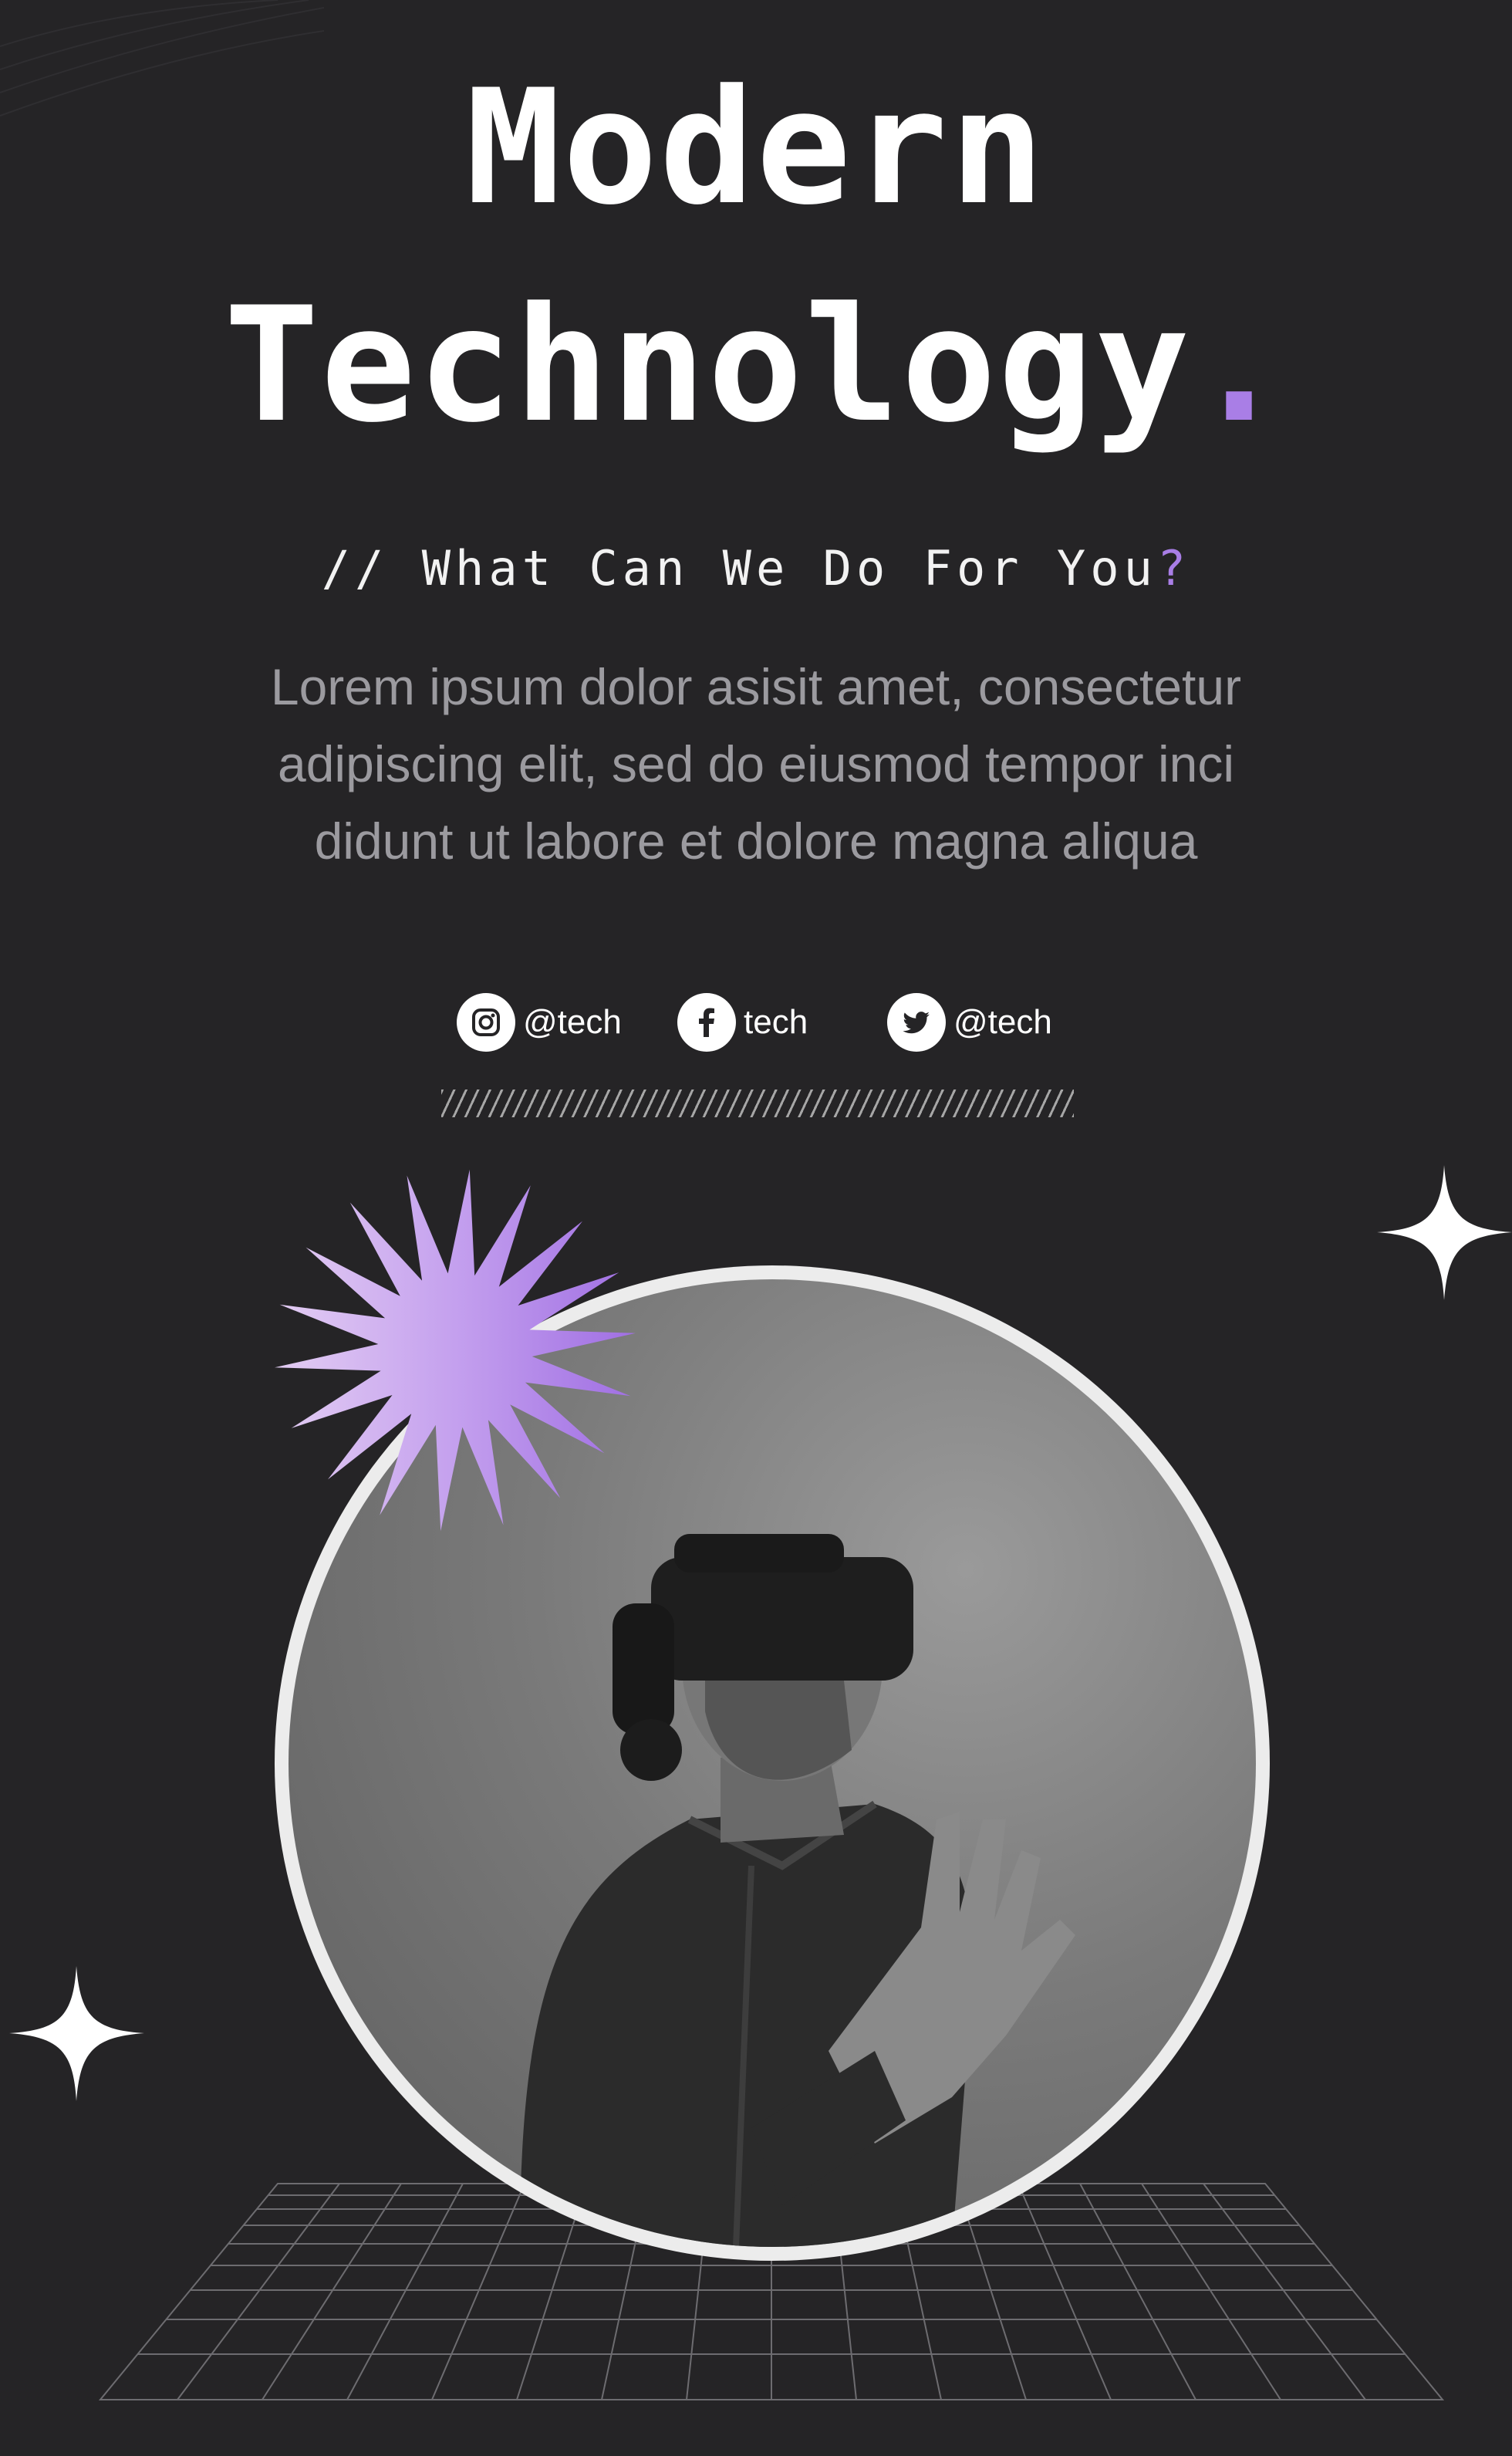 The image size is (1512, 2456). I want to click on subtitle: // What Can We Do For You?, so click(756, 568).